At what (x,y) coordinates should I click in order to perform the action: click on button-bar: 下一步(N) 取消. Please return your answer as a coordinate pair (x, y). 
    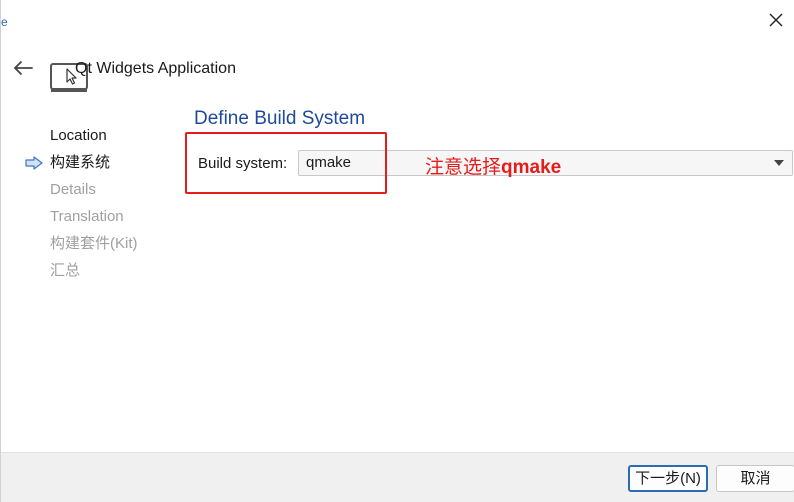
    Looking at the image, I should click on (397, 477).